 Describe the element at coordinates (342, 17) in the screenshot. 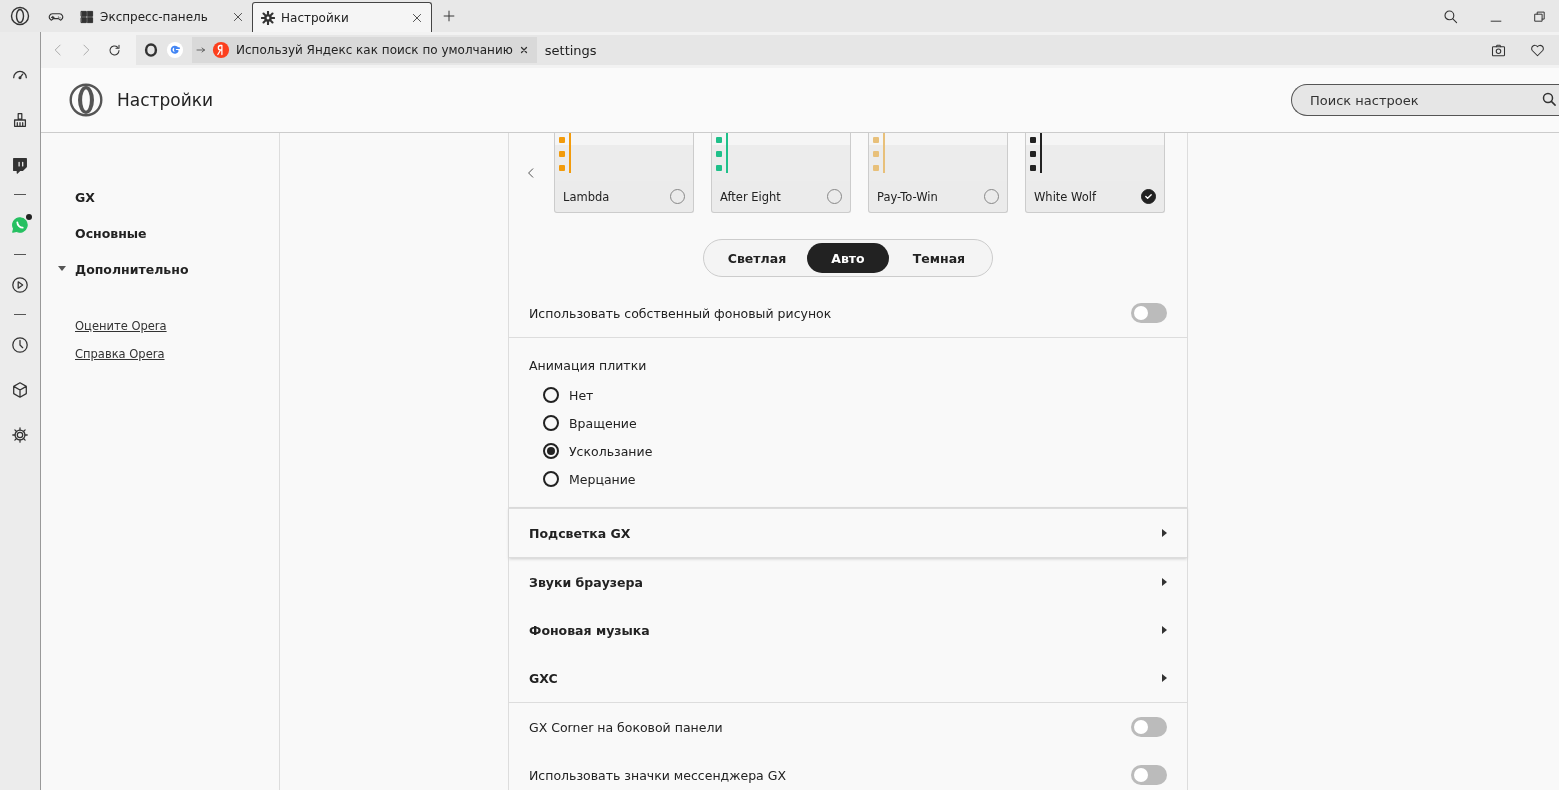

I see `browser-tab: Настройки` at that location.